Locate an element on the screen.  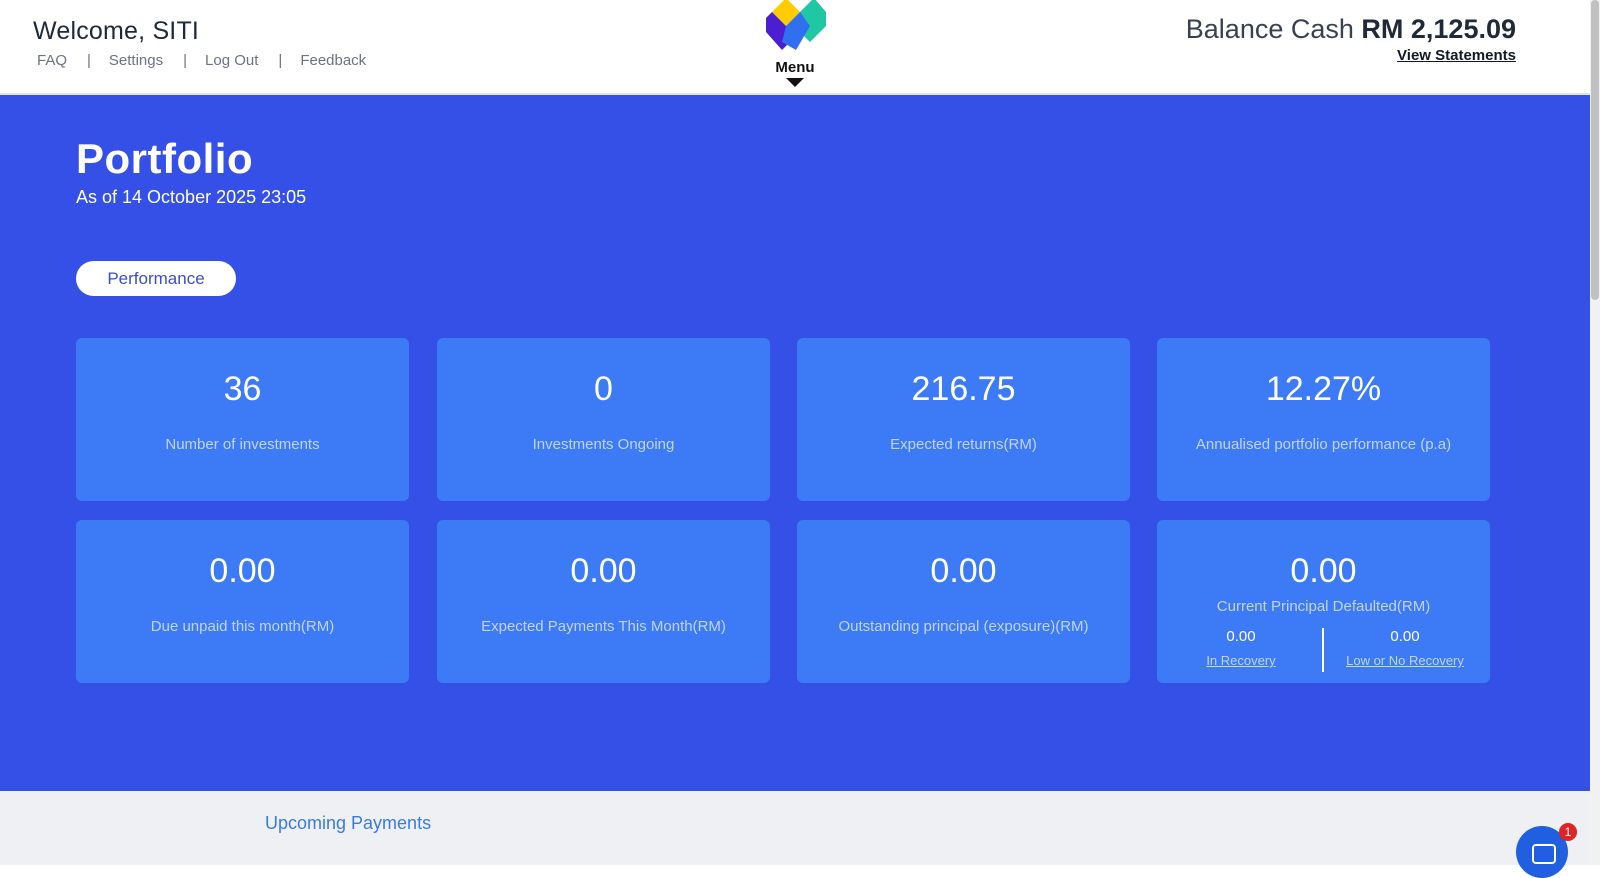
view-statements-link: View Statements is located at coordinates (1456, 55).